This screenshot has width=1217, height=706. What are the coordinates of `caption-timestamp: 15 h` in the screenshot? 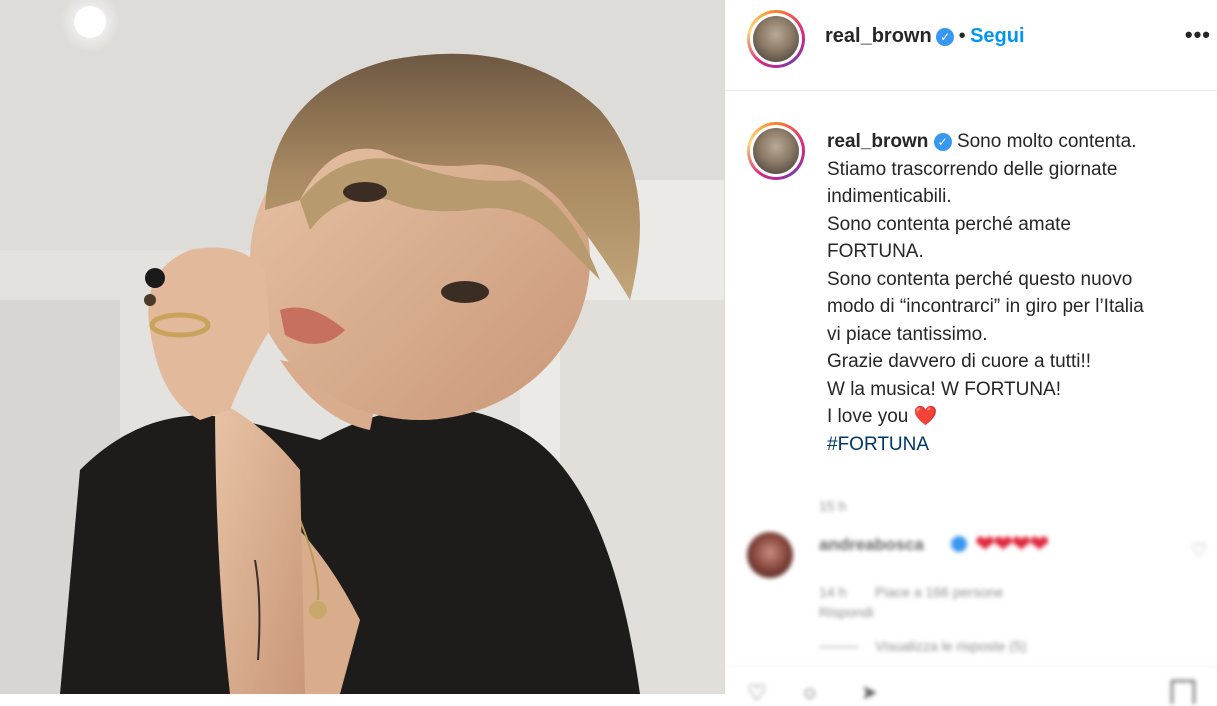 It's located at (833, 506).